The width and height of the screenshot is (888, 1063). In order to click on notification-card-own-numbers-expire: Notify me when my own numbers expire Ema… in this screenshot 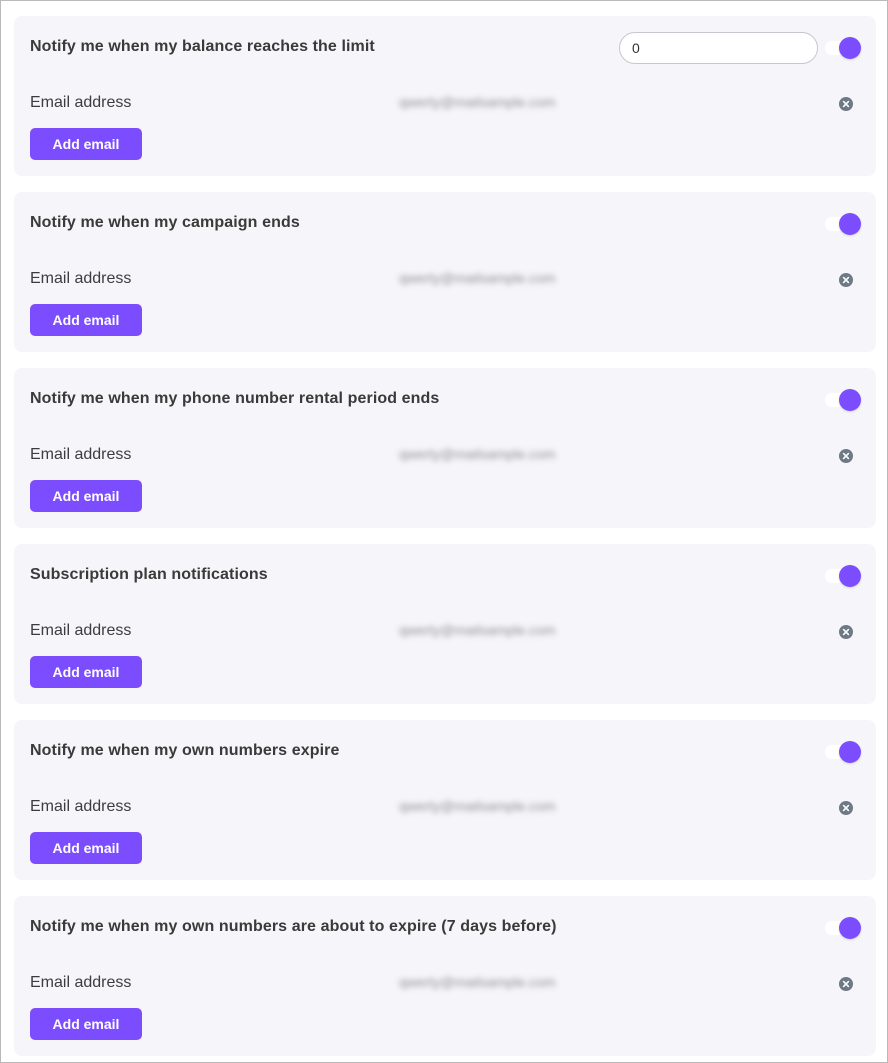, I will do `click(445, 800)`.